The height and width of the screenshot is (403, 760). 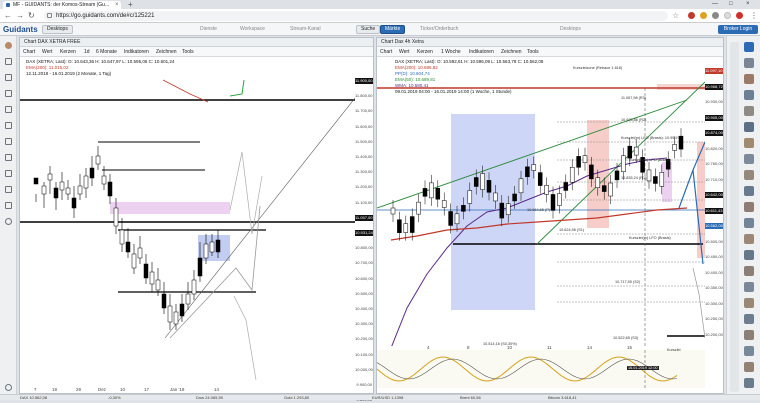 What do you see at coordinates (208, 29) in the screenshot?
I see `menu-item-services: Dienste` at bounding box center [208, 29].